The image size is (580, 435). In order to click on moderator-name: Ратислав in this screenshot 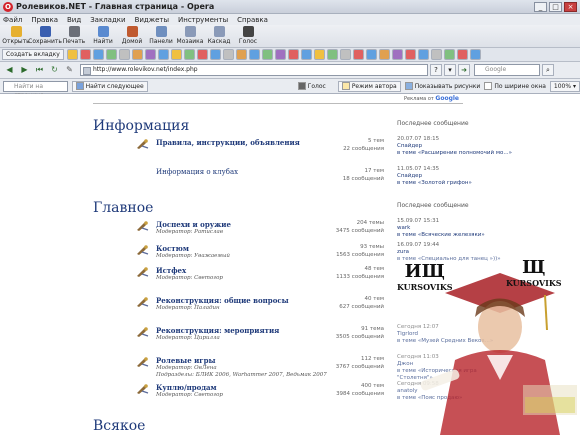, I will do `click(208, 232)`.